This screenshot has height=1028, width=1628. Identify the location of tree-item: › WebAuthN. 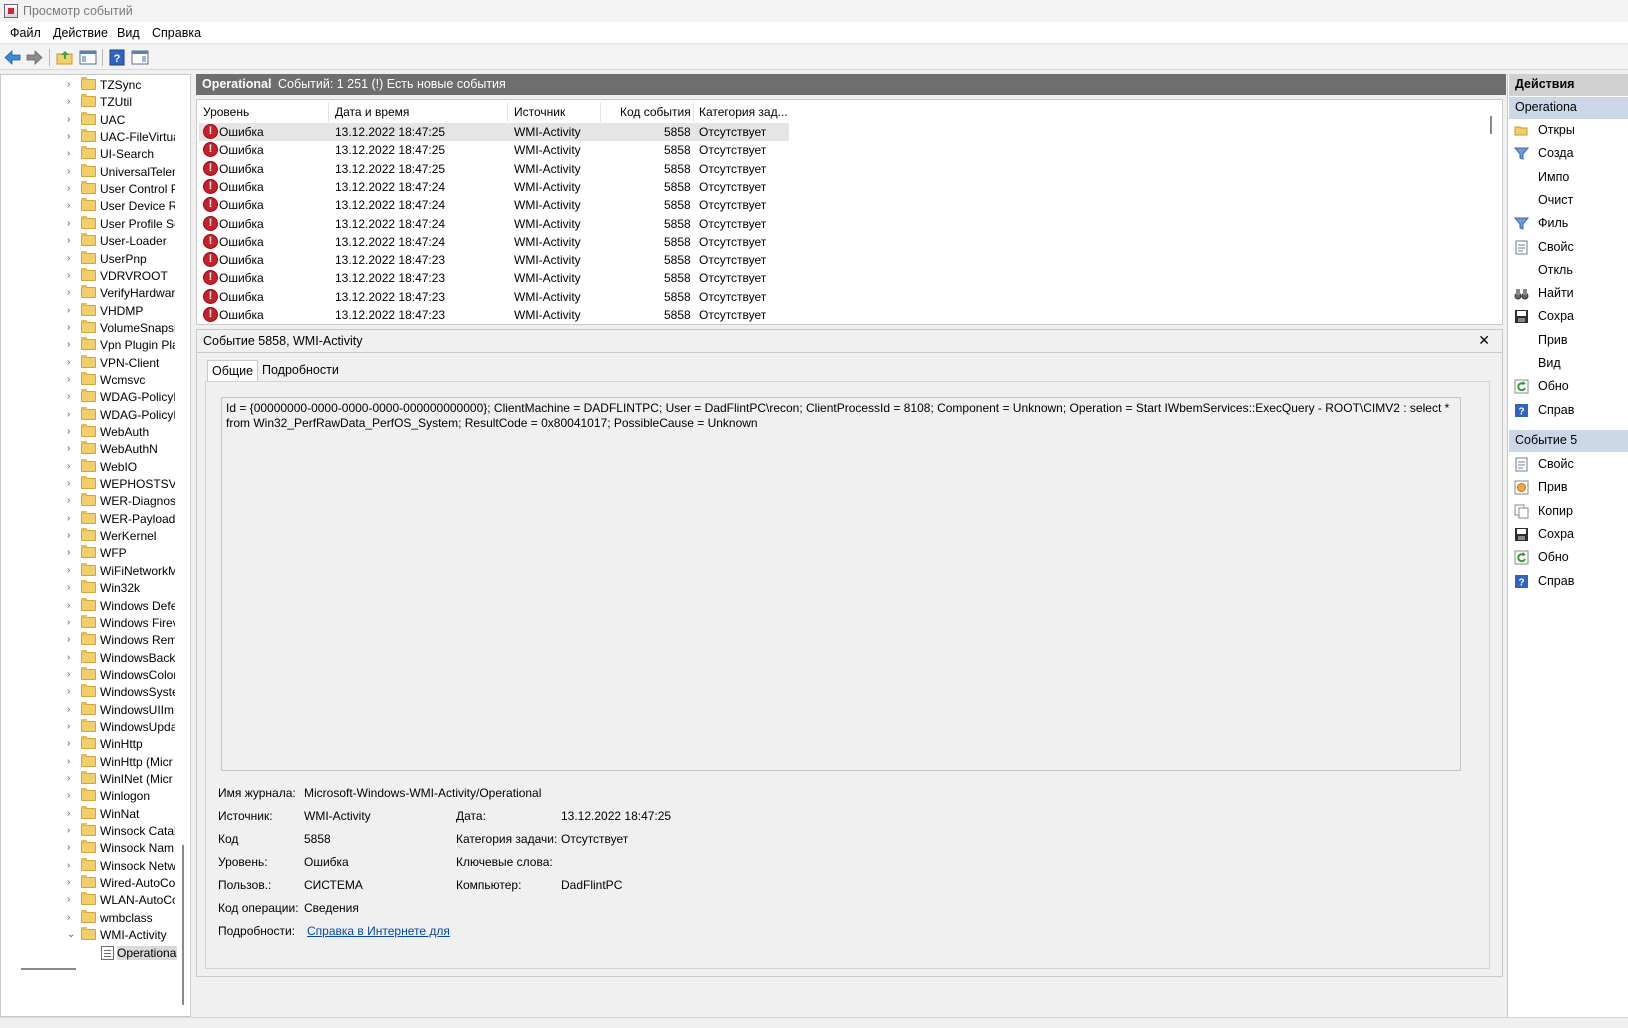
(91, 449).